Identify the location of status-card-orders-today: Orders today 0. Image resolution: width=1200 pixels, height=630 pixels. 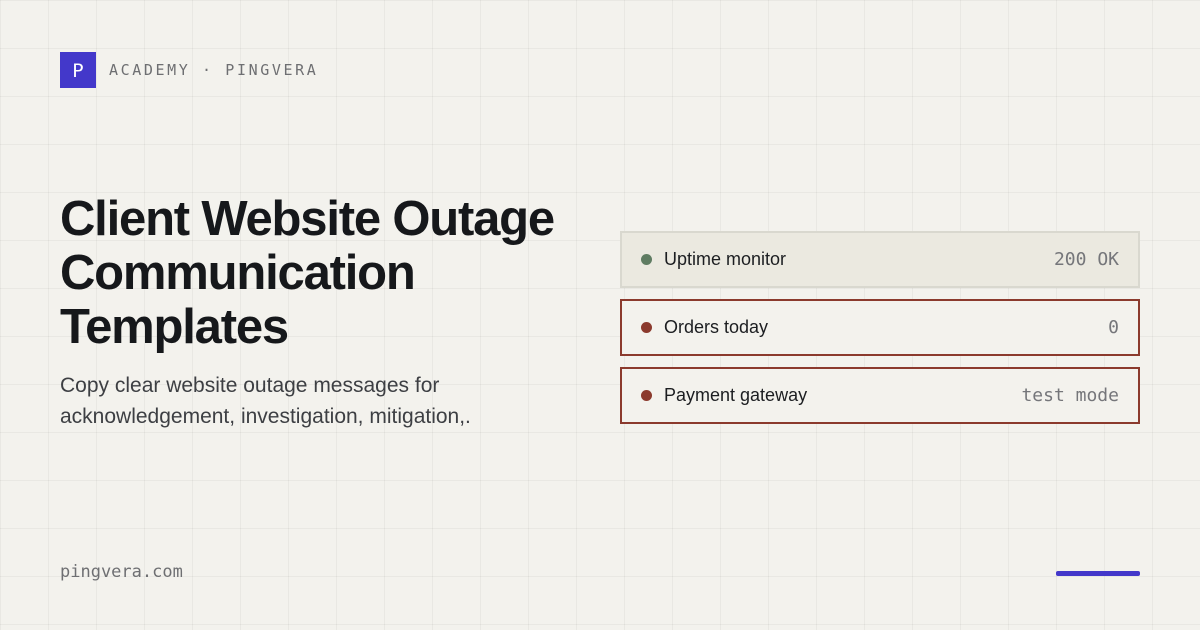
(880, 327).